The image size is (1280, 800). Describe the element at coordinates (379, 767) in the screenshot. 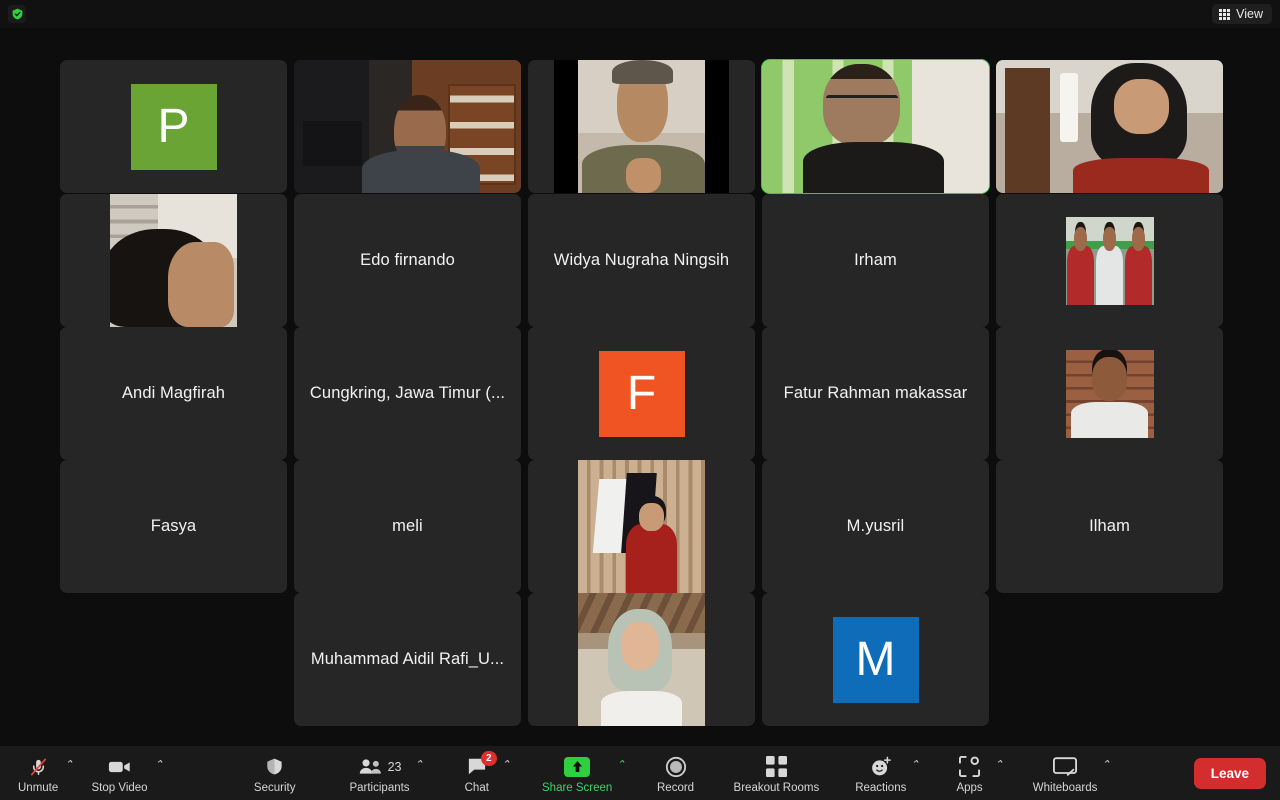

I see `people-icon: 23` at that location.